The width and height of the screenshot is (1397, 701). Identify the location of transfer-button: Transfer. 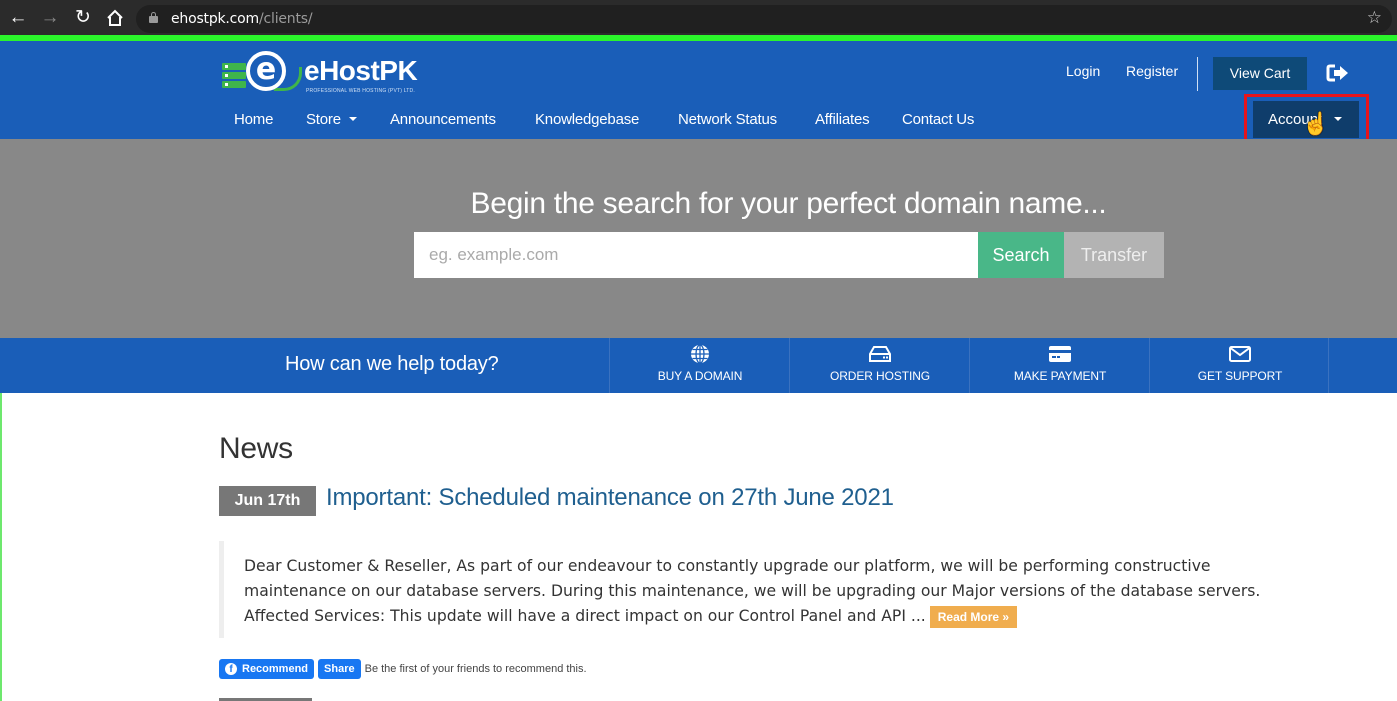
(1114, 255).